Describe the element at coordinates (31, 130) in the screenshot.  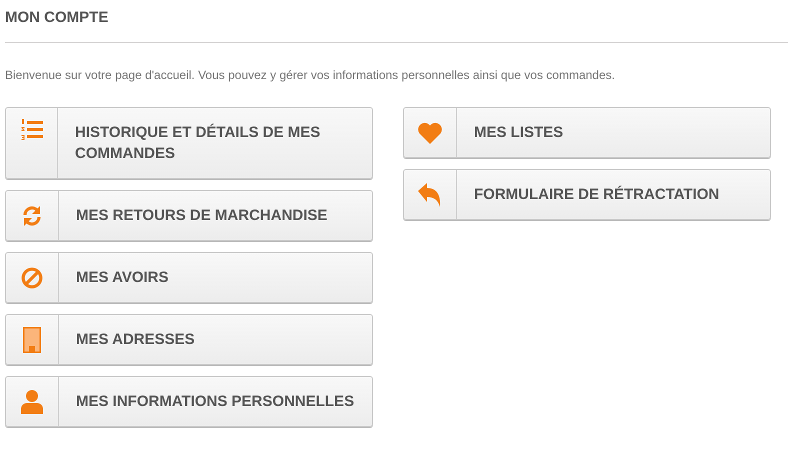
I see `numbered-list-icon` at that location.